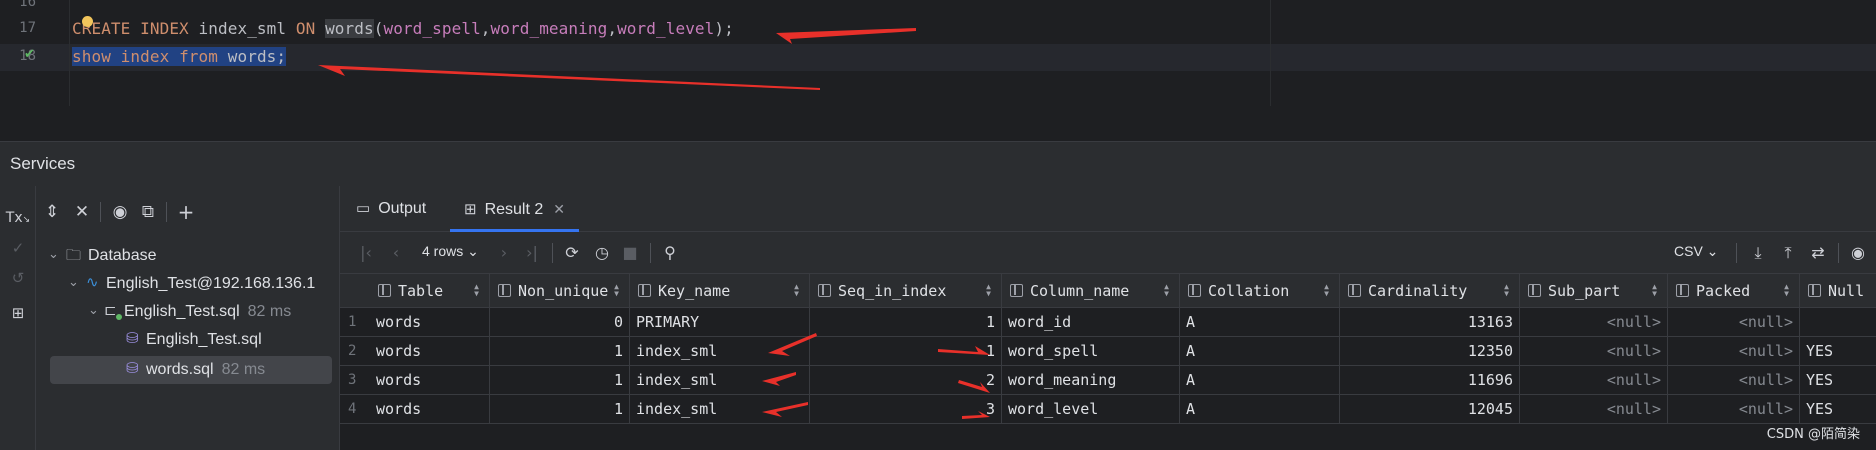 The image size is (1876, 450). What do you see at coordinates (391, 209) in the screenshot?
I see `tab-output: ▭ Output` at bounding box center [391, 209].